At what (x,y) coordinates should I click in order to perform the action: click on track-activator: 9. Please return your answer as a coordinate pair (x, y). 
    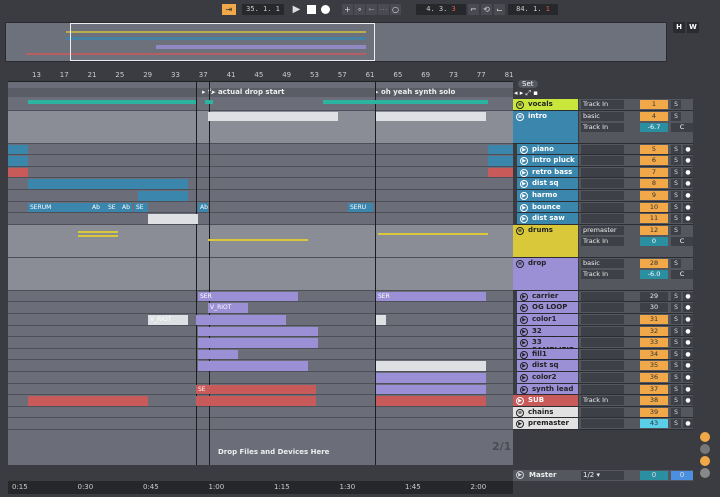
    Looking at the image, I should click on (654, 195).